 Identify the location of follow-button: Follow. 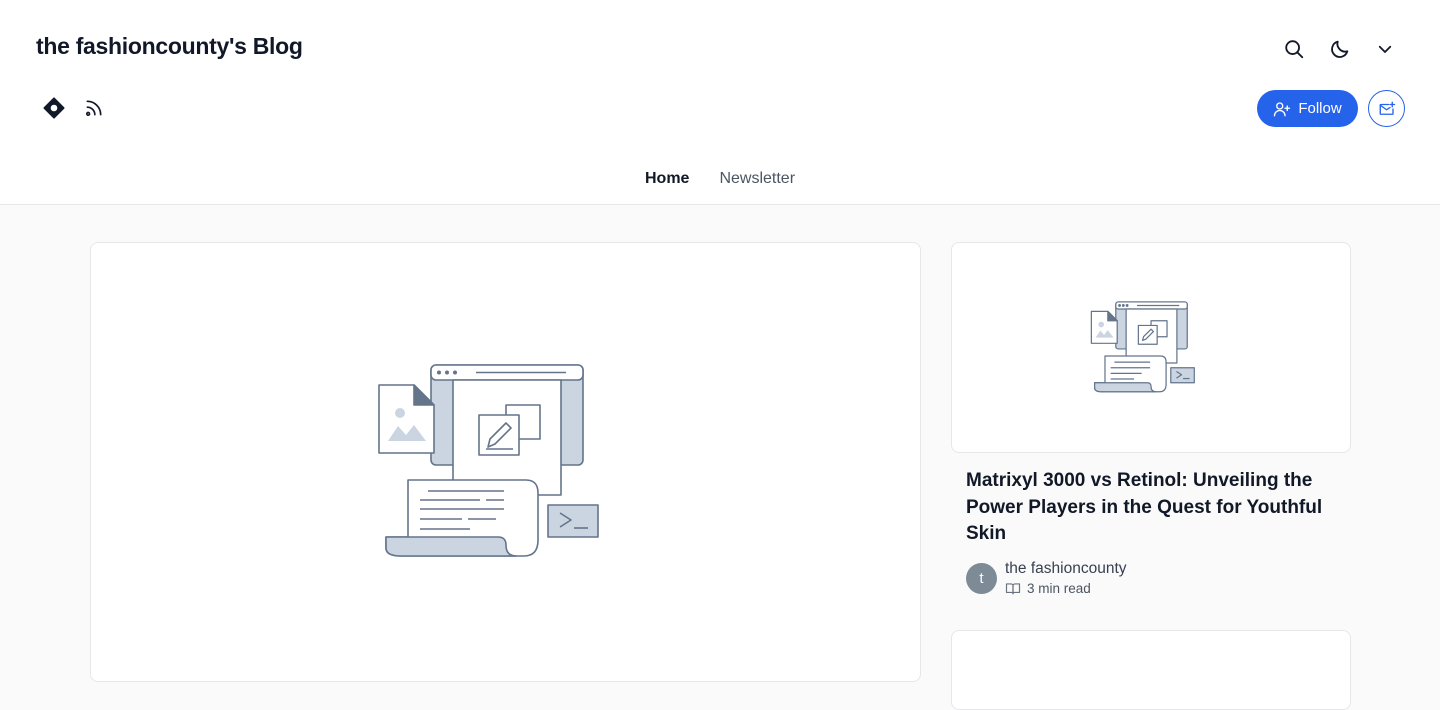
(1307, 108).